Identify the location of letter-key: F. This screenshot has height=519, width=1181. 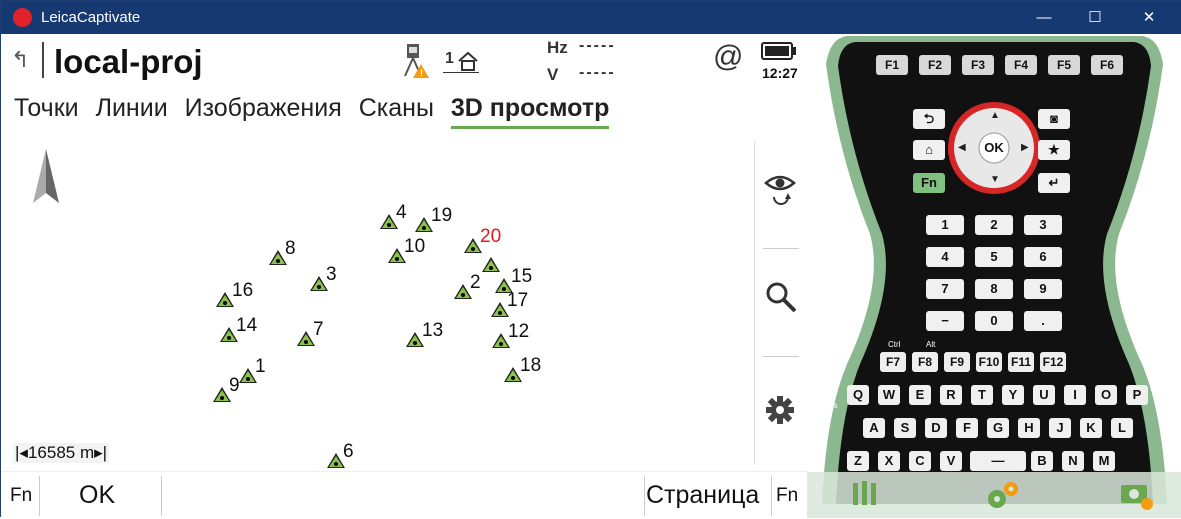
(967, 428).